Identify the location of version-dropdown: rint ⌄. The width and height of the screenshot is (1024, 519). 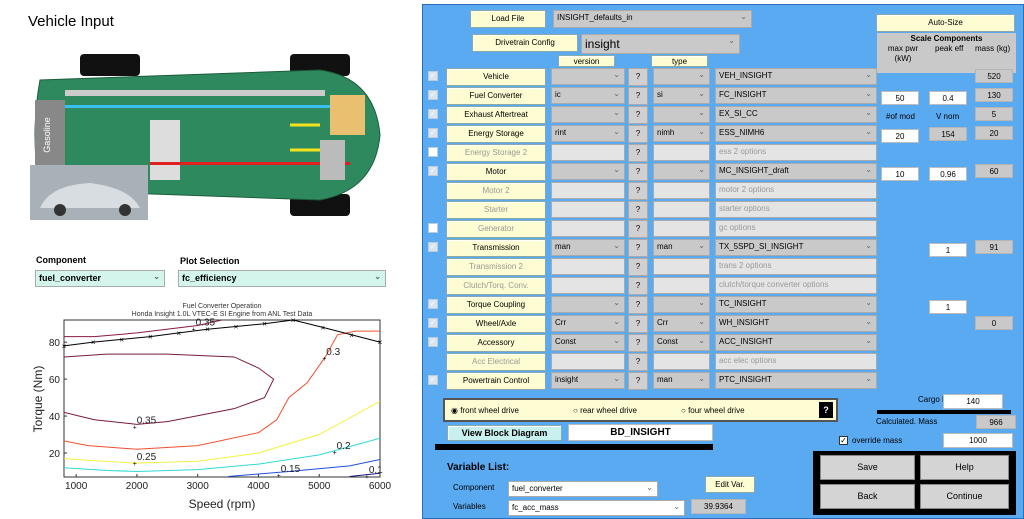
(588, 133).